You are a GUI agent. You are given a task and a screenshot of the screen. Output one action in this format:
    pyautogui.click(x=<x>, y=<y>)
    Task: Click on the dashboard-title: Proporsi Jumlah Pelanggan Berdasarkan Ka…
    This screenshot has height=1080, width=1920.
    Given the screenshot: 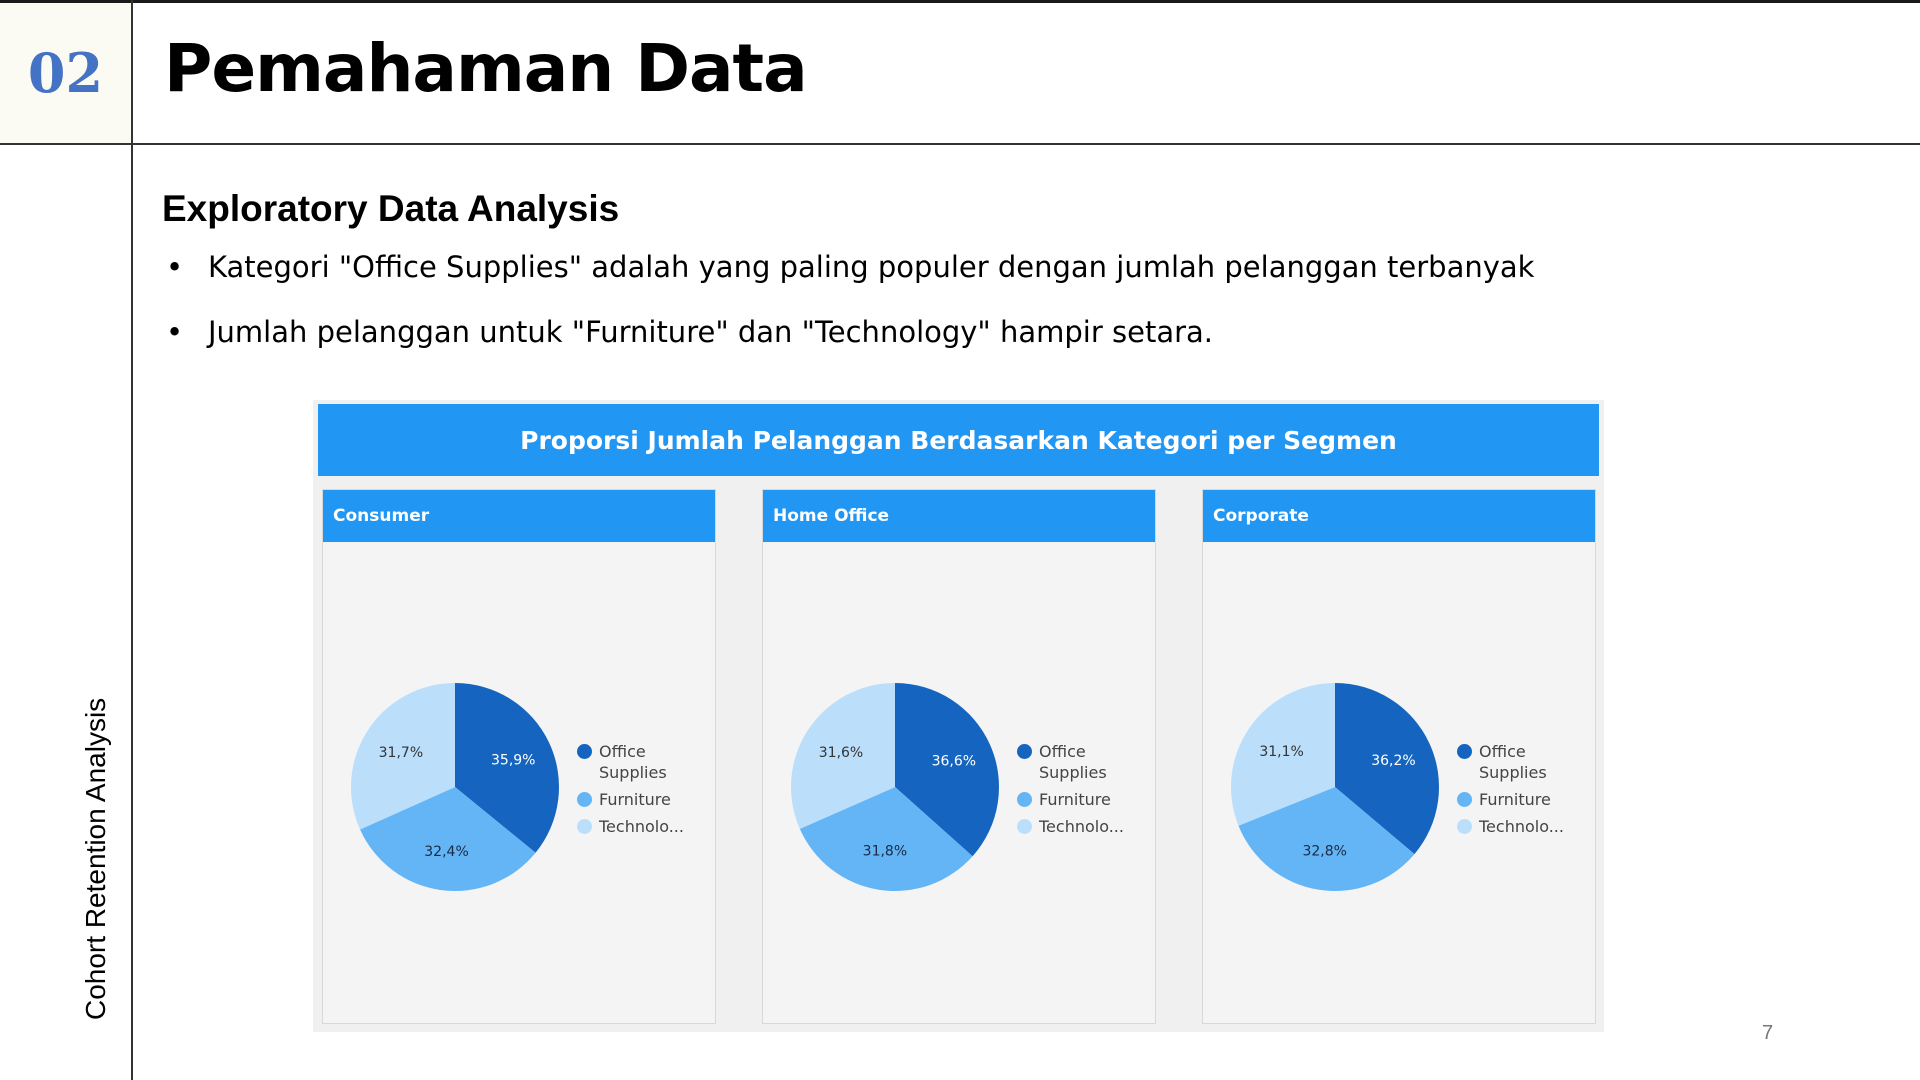 What is the action you would take?
    pyautogui.click(x=958, y=440)
    